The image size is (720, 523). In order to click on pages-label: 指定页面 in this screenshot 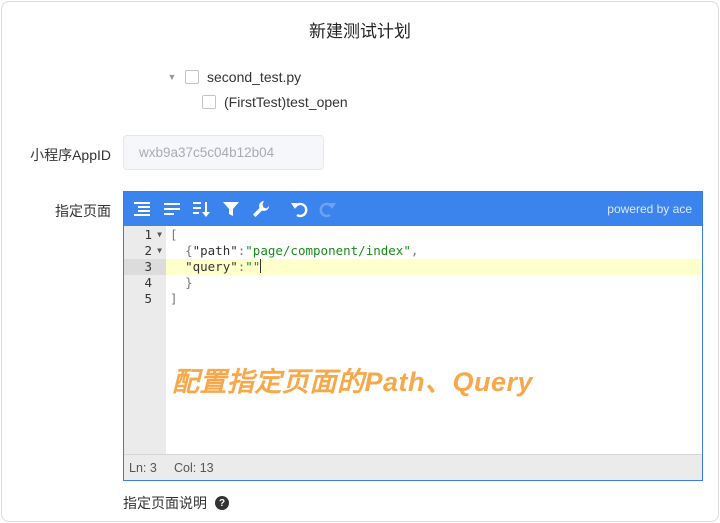, I will do `click(83, 211)`.